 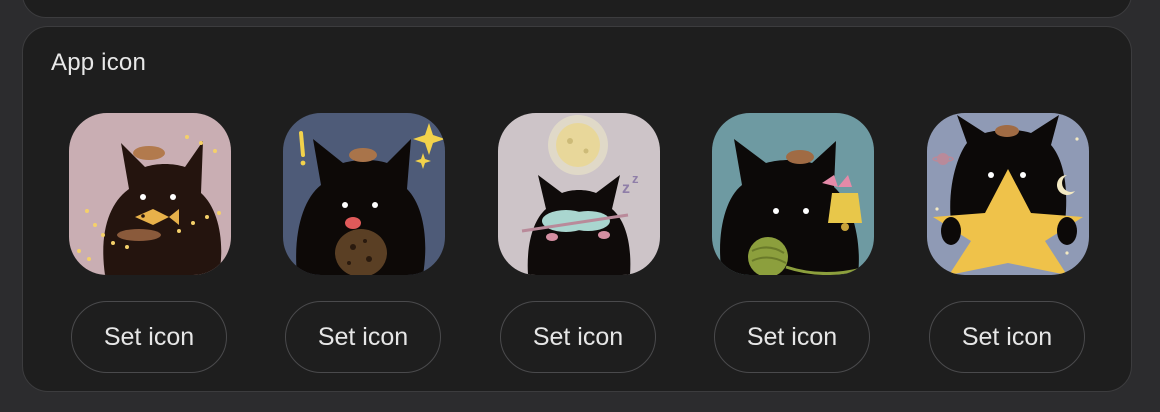 I want to click on cat-with-cookie-icon, so click(x=364, y=194).